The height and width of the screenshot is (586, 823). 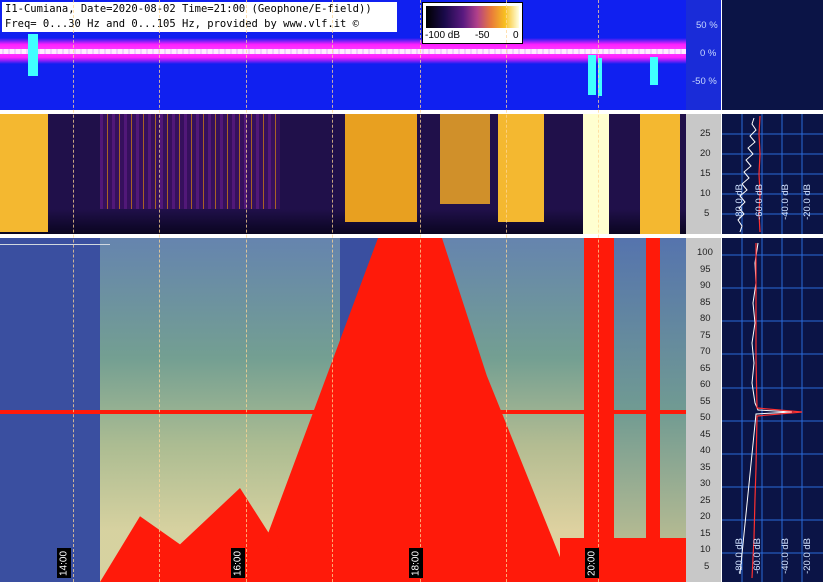 What do you see at coordinates (705, 153) in the screenshot?
I see `spec30-tick-20: 20` at bounding box center [705, 153].